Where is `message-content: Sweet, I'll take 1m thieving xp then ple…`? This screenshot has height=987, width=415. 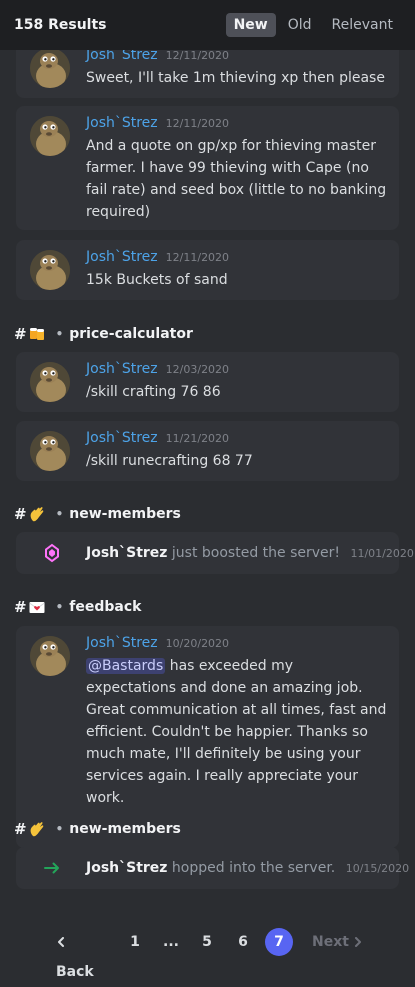
message-content: Sweet, I'll take 1m thieving xp then ple… is located at coordinates (235, 78).